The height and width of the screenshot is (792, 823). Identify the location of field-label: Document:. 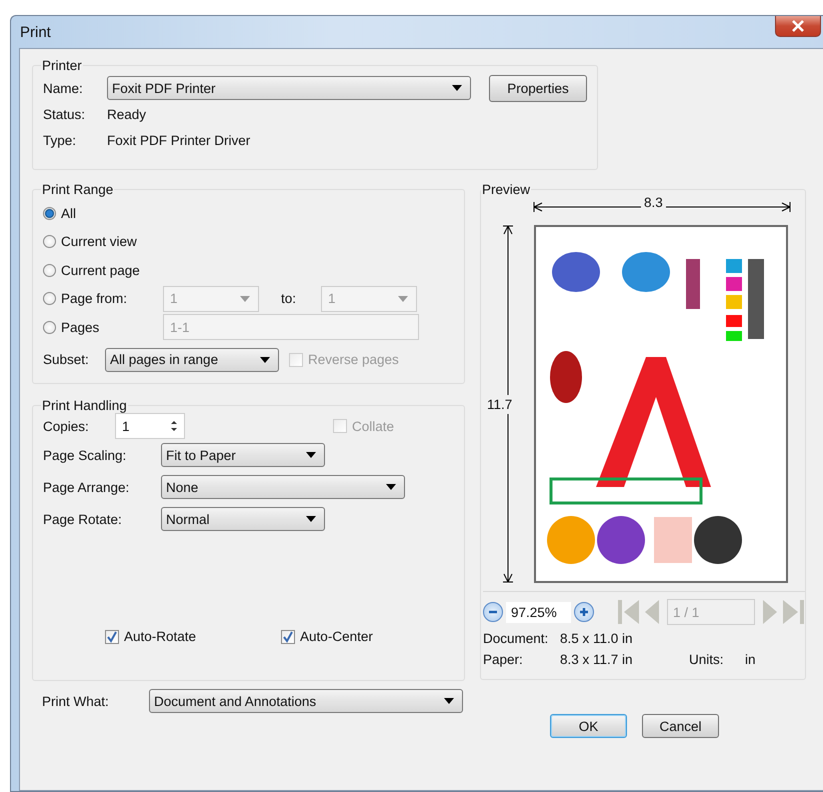
(516, 638).